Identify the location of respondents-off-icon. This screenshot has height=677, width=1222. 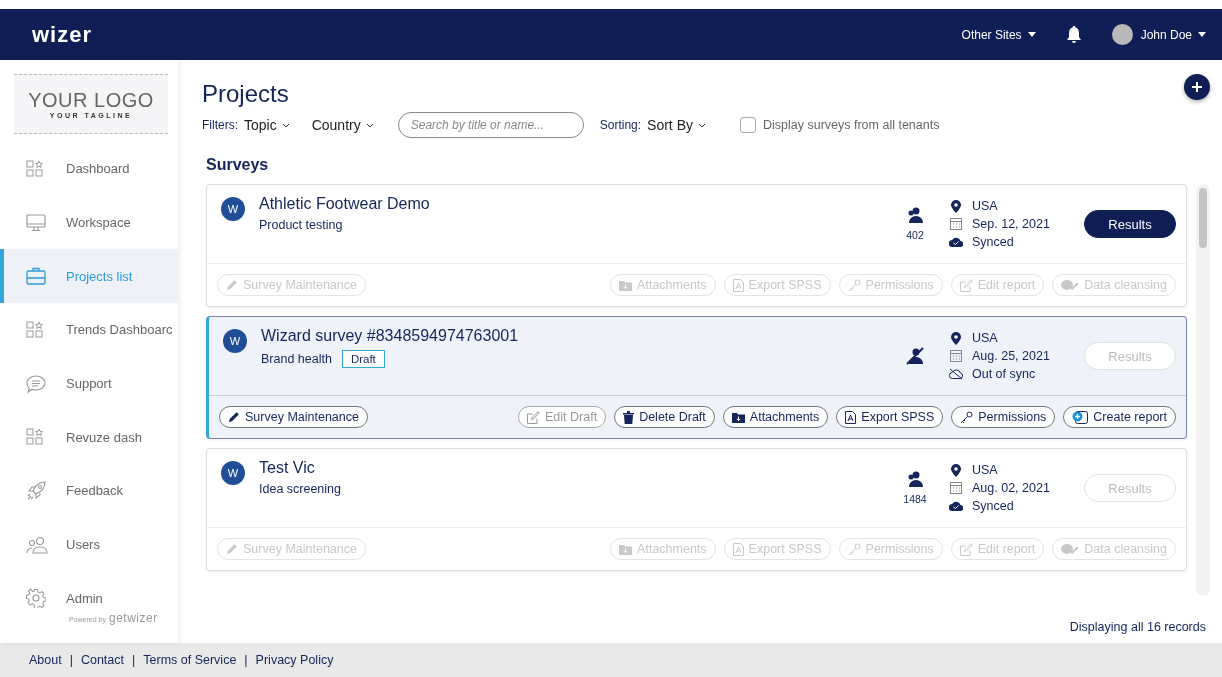
(915, 356).